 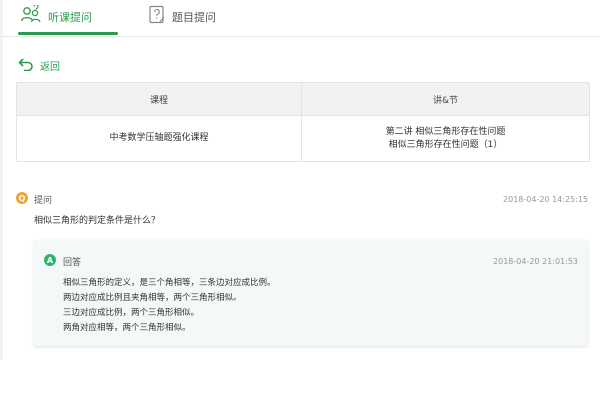 I want to click on answer-line: 三边对应成比例，两个三角形相似。, so click(x=131, y=313).